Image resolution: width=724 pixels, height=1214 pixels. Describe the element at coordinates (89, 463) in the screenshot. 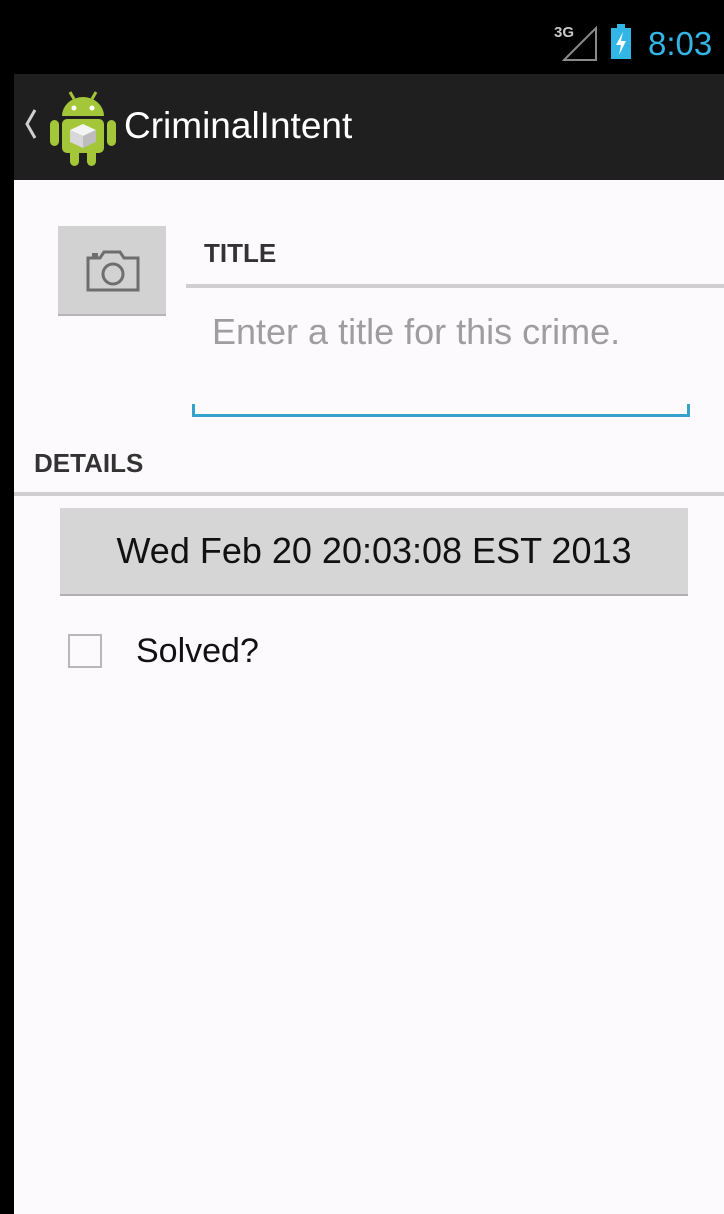

I see `details-section-header: DETAILS` at that location.